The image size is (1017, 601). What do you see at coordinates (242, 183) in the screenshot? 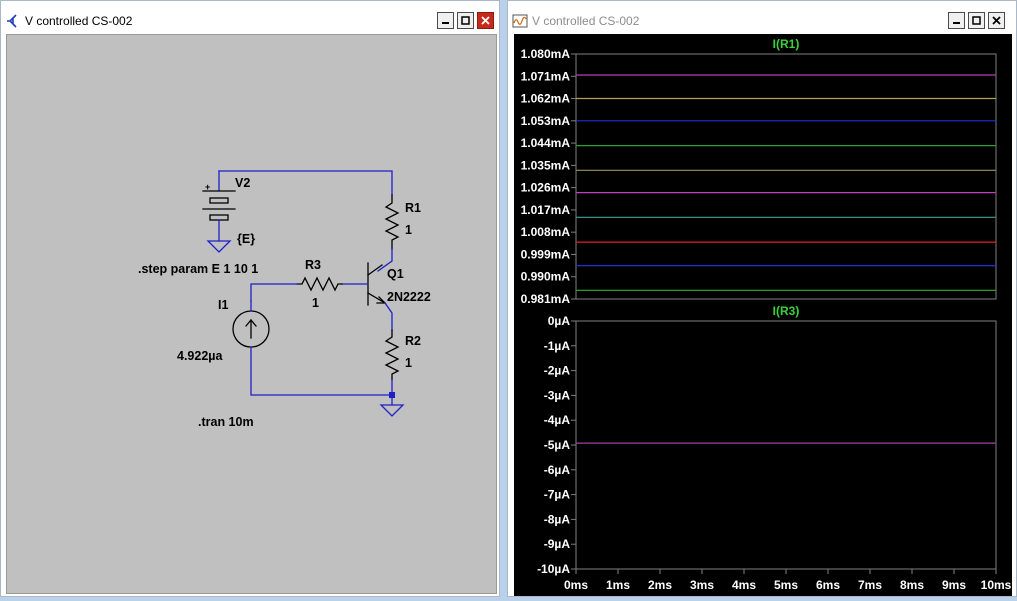
I see `v2-name: V2` at bounding box center [242, 183].